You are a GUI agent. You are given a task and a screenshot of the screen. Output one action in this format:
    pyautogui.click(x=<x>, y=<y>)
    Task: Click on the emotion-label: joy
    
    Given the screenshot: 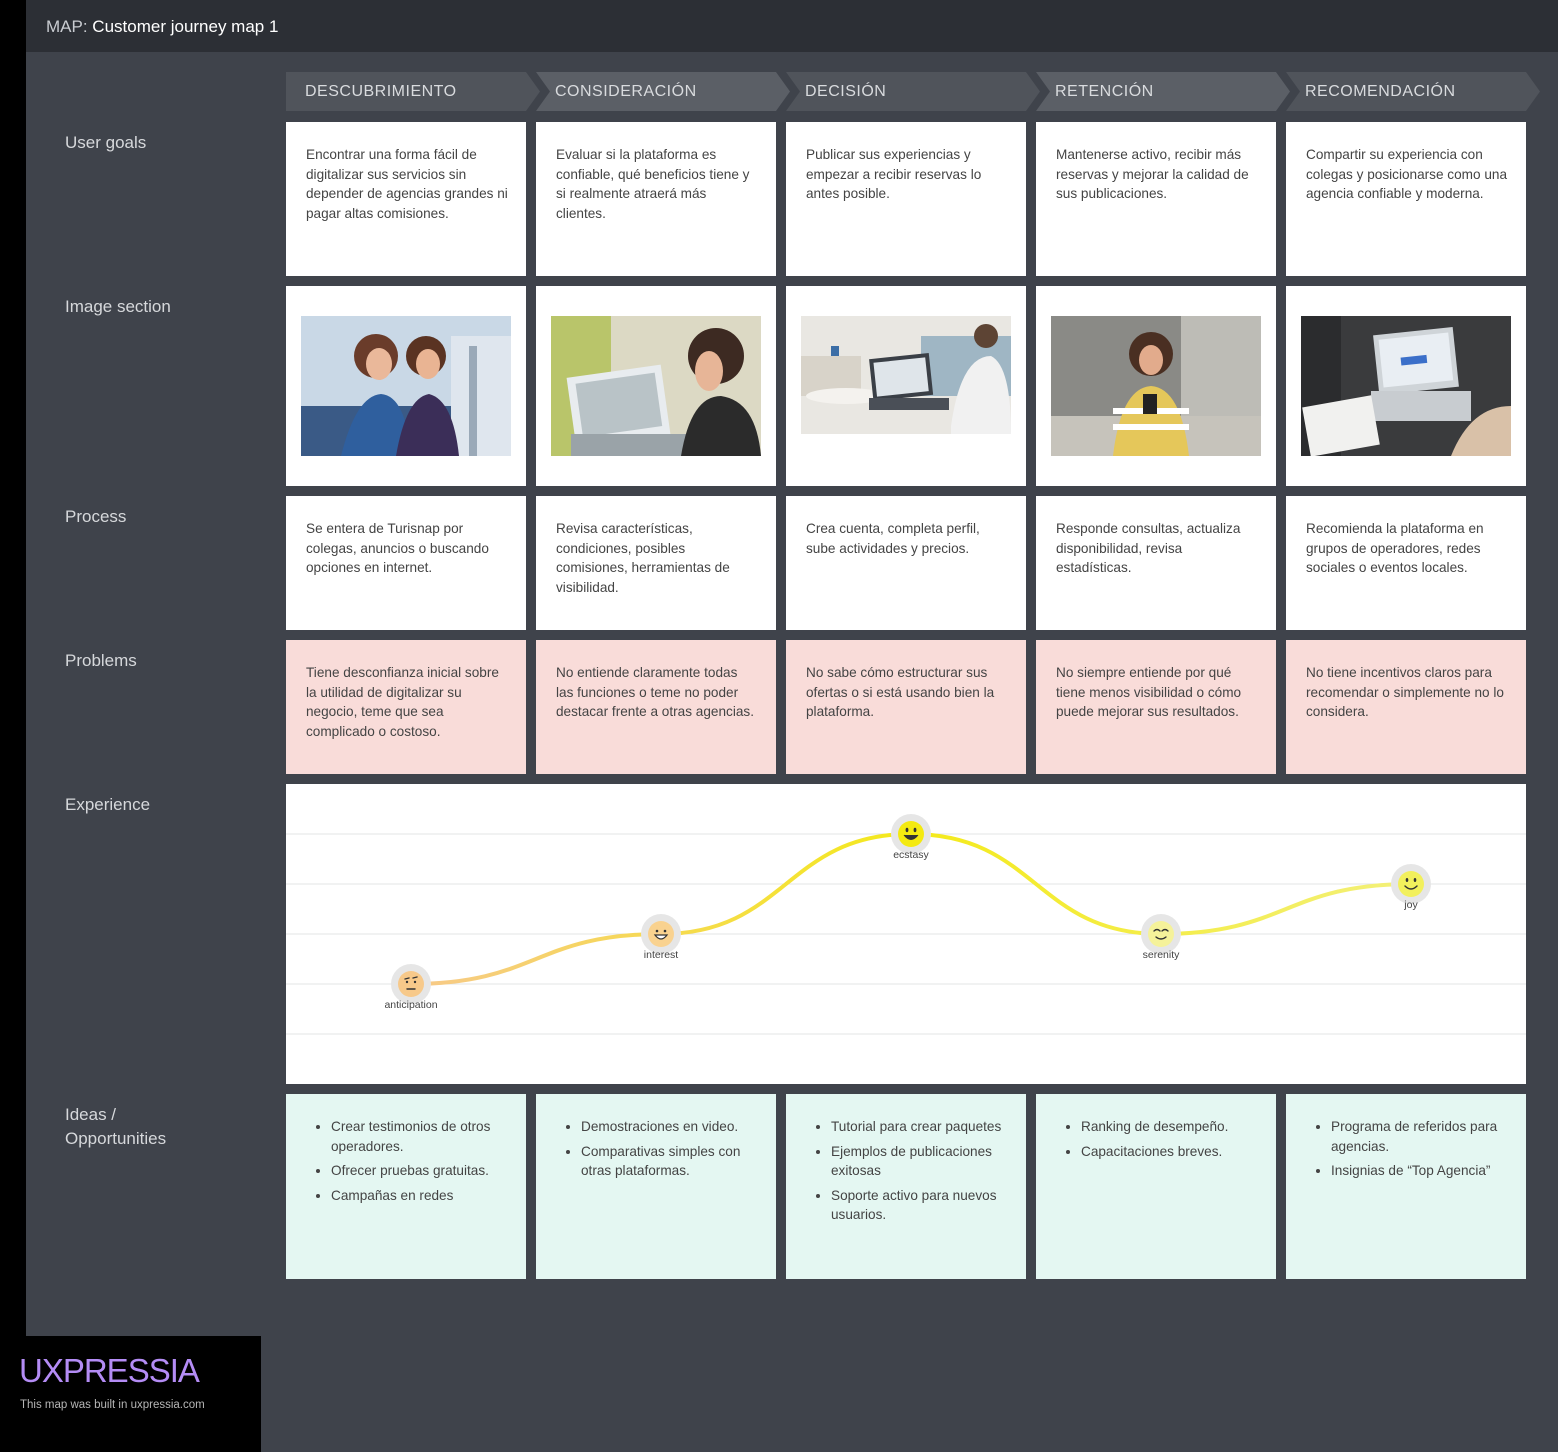 What is the action you would take?
    pyautogui.click(x=1410, y=905)
    